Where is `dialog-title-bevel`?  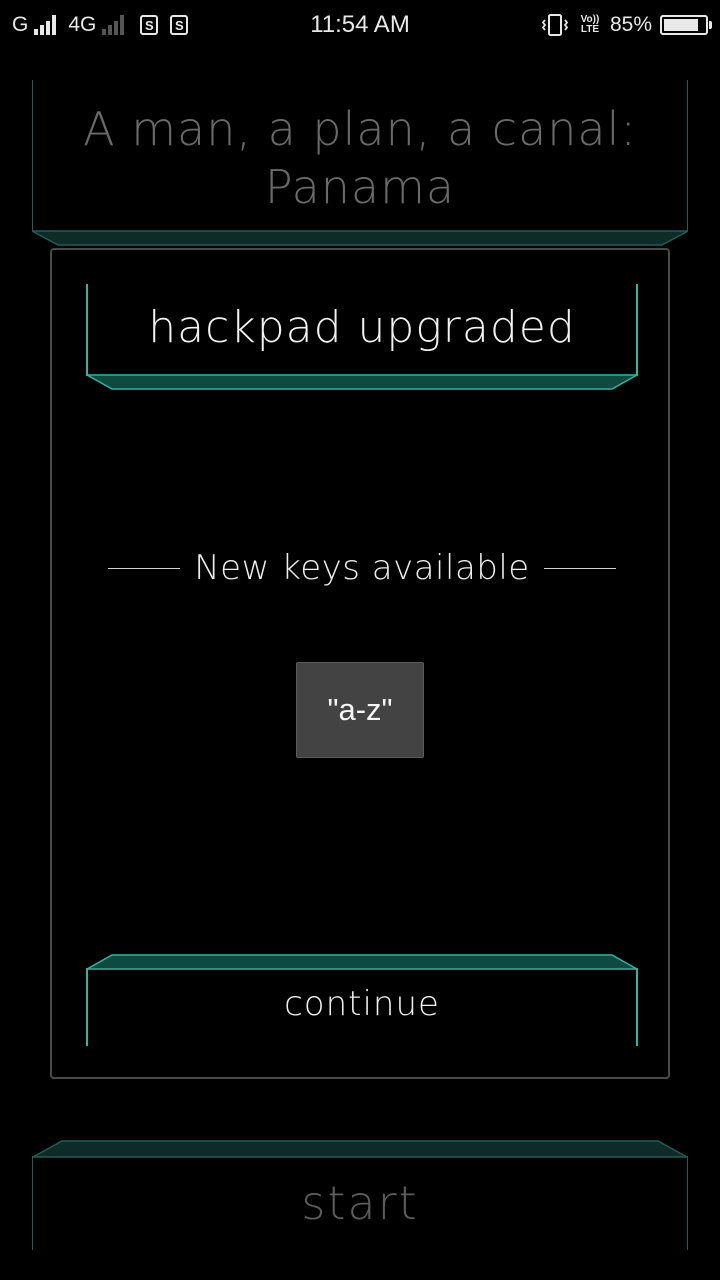 dialog-title-bevel is located at coordinates (362, 382).